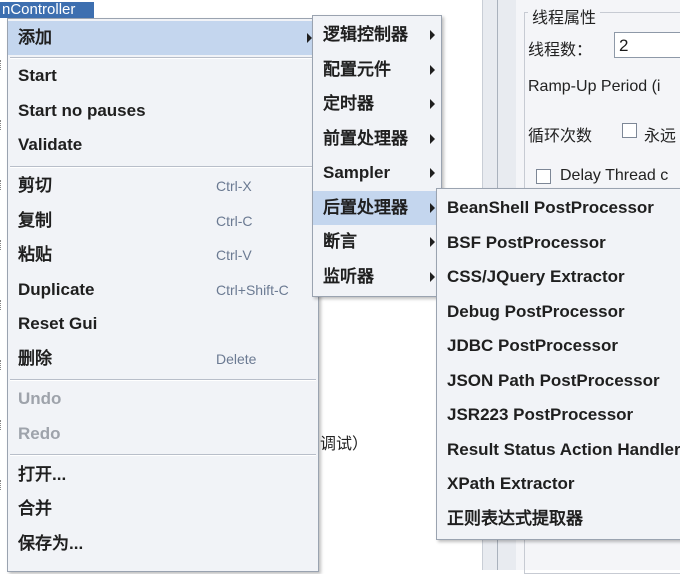 The image size is (680, 574). Describe the element at coordinates (236, 359) in the screenshot. I see `menu-item-shortcut: Delete` at that location.